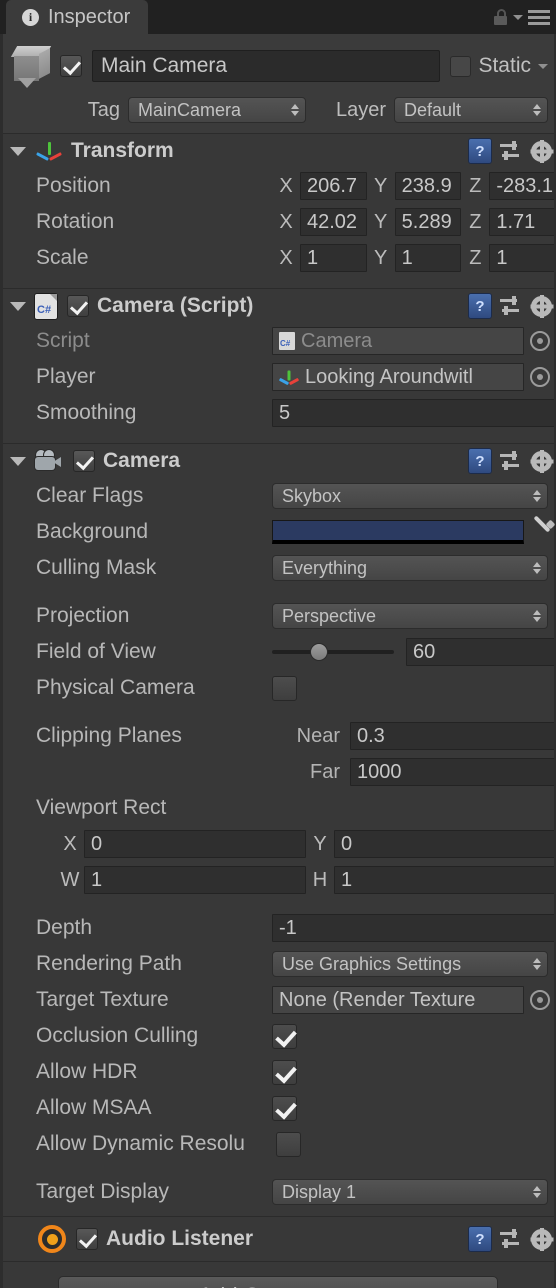 The width and height of the screenshot is (556, 1288). I want to click on projection-dropdown: Perspective, so click(410, 616).